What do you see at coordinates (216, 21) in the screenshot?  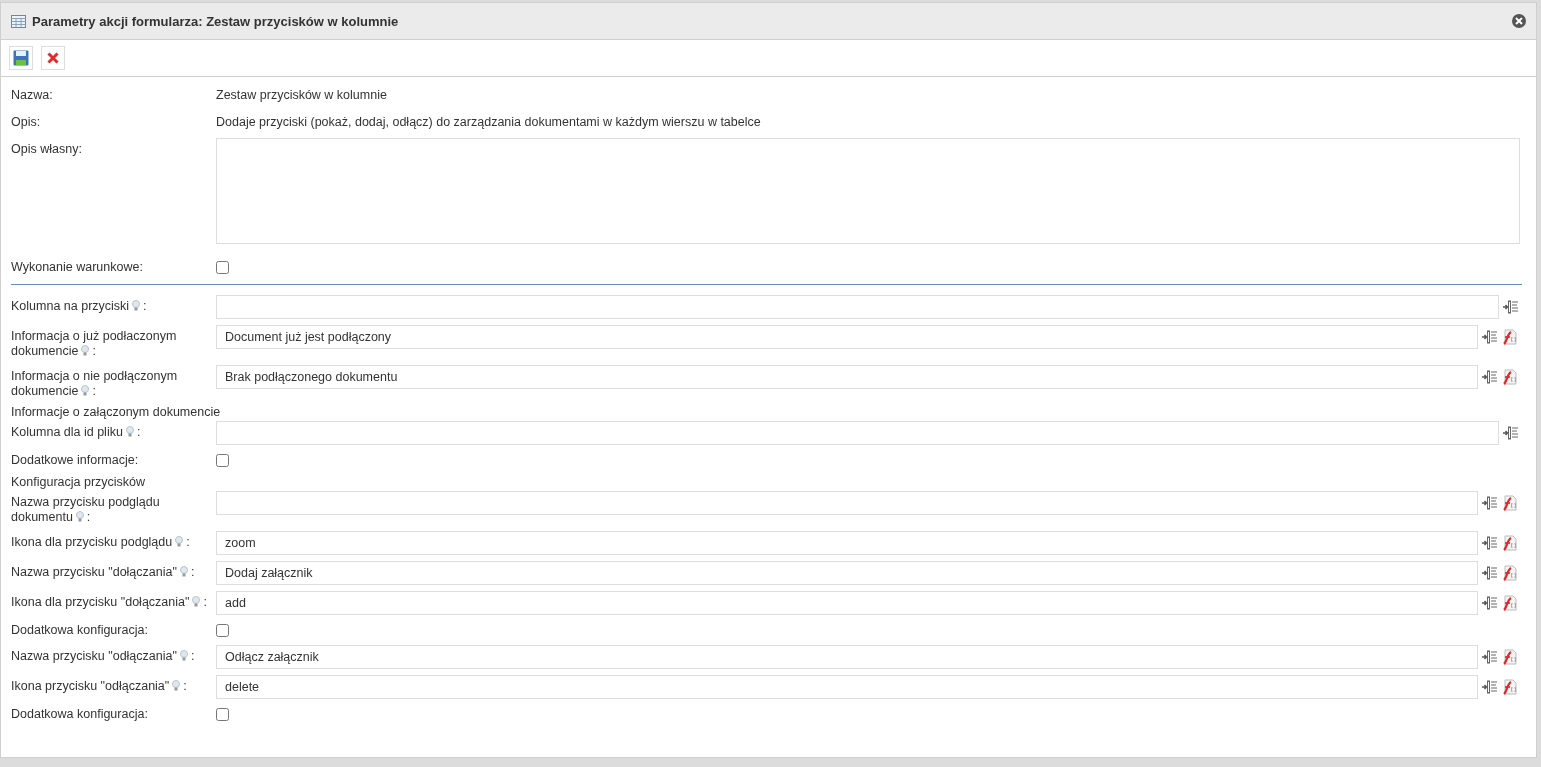 I see `window-title: Parametry akcji formularza: Zestaw przycisków w kolumnie` at bounding box center [216, 21].